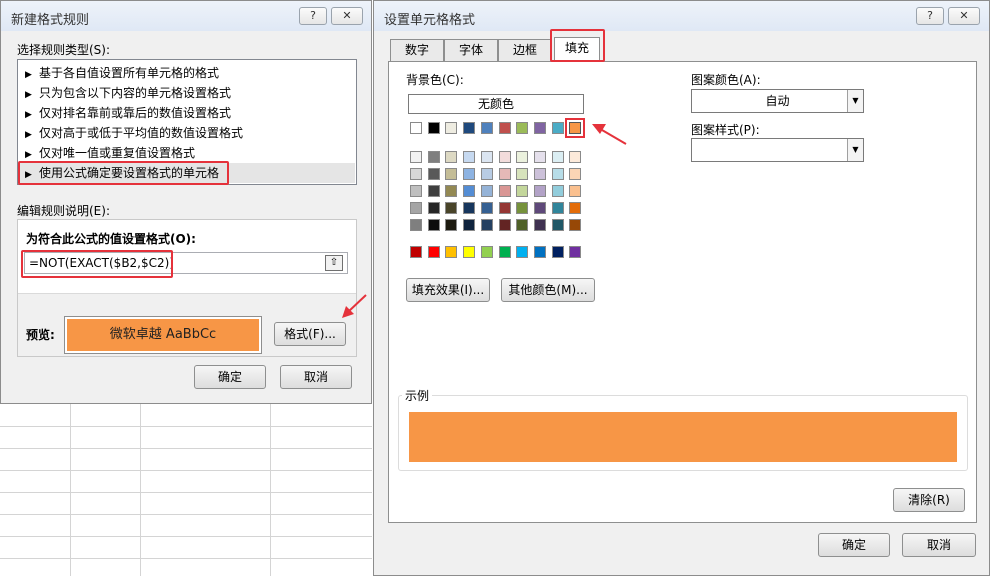  What do you see at coordinates (417, 50) in the screenshot?
I see `tab-number: 数字` at bounding box center [417, 50].